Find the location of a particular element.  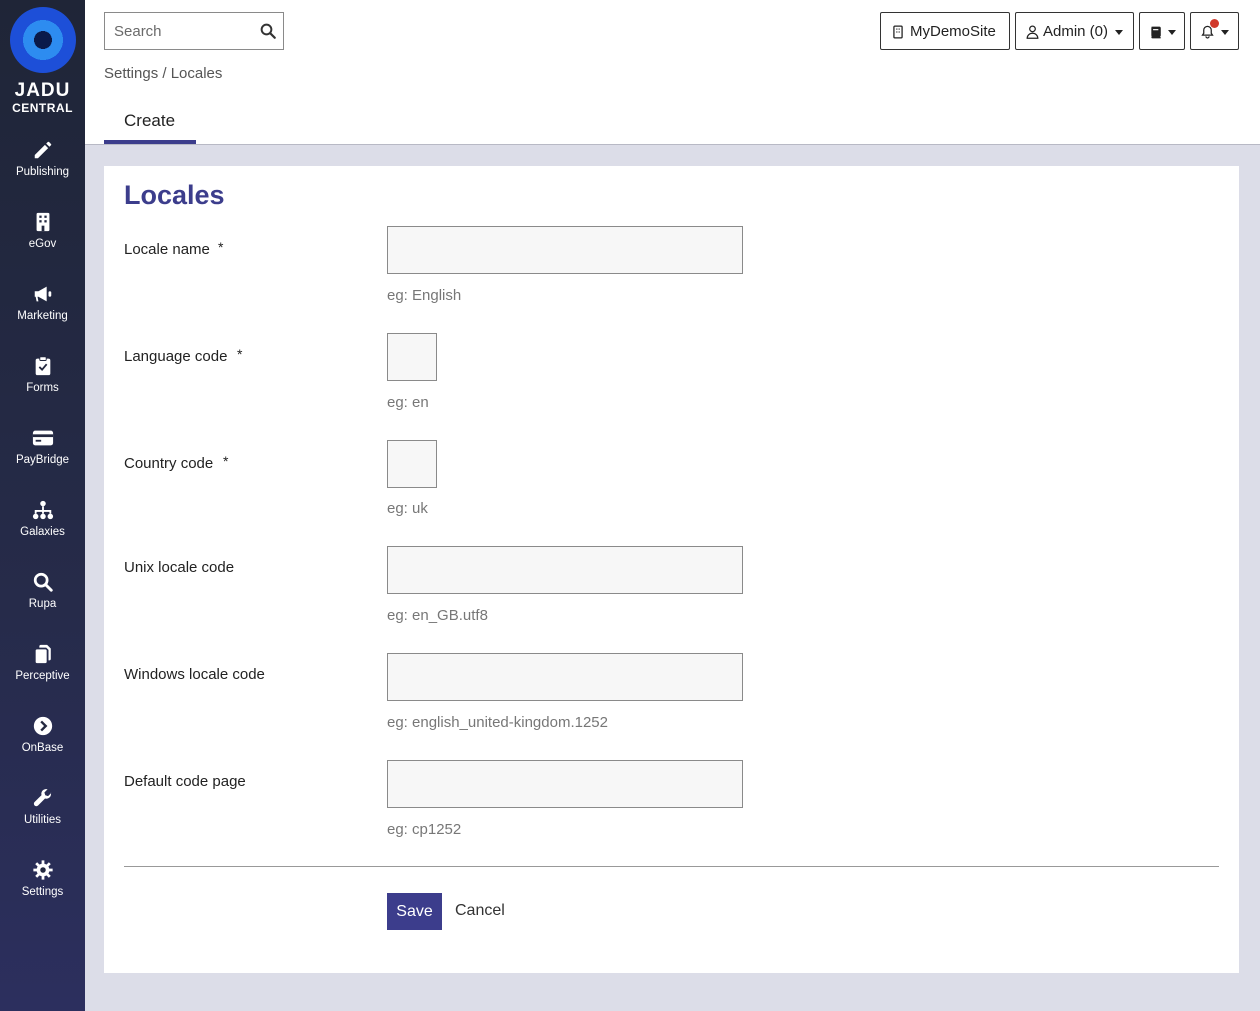

field-hint: eg: cp1252 is located at coordinates (424, 829).